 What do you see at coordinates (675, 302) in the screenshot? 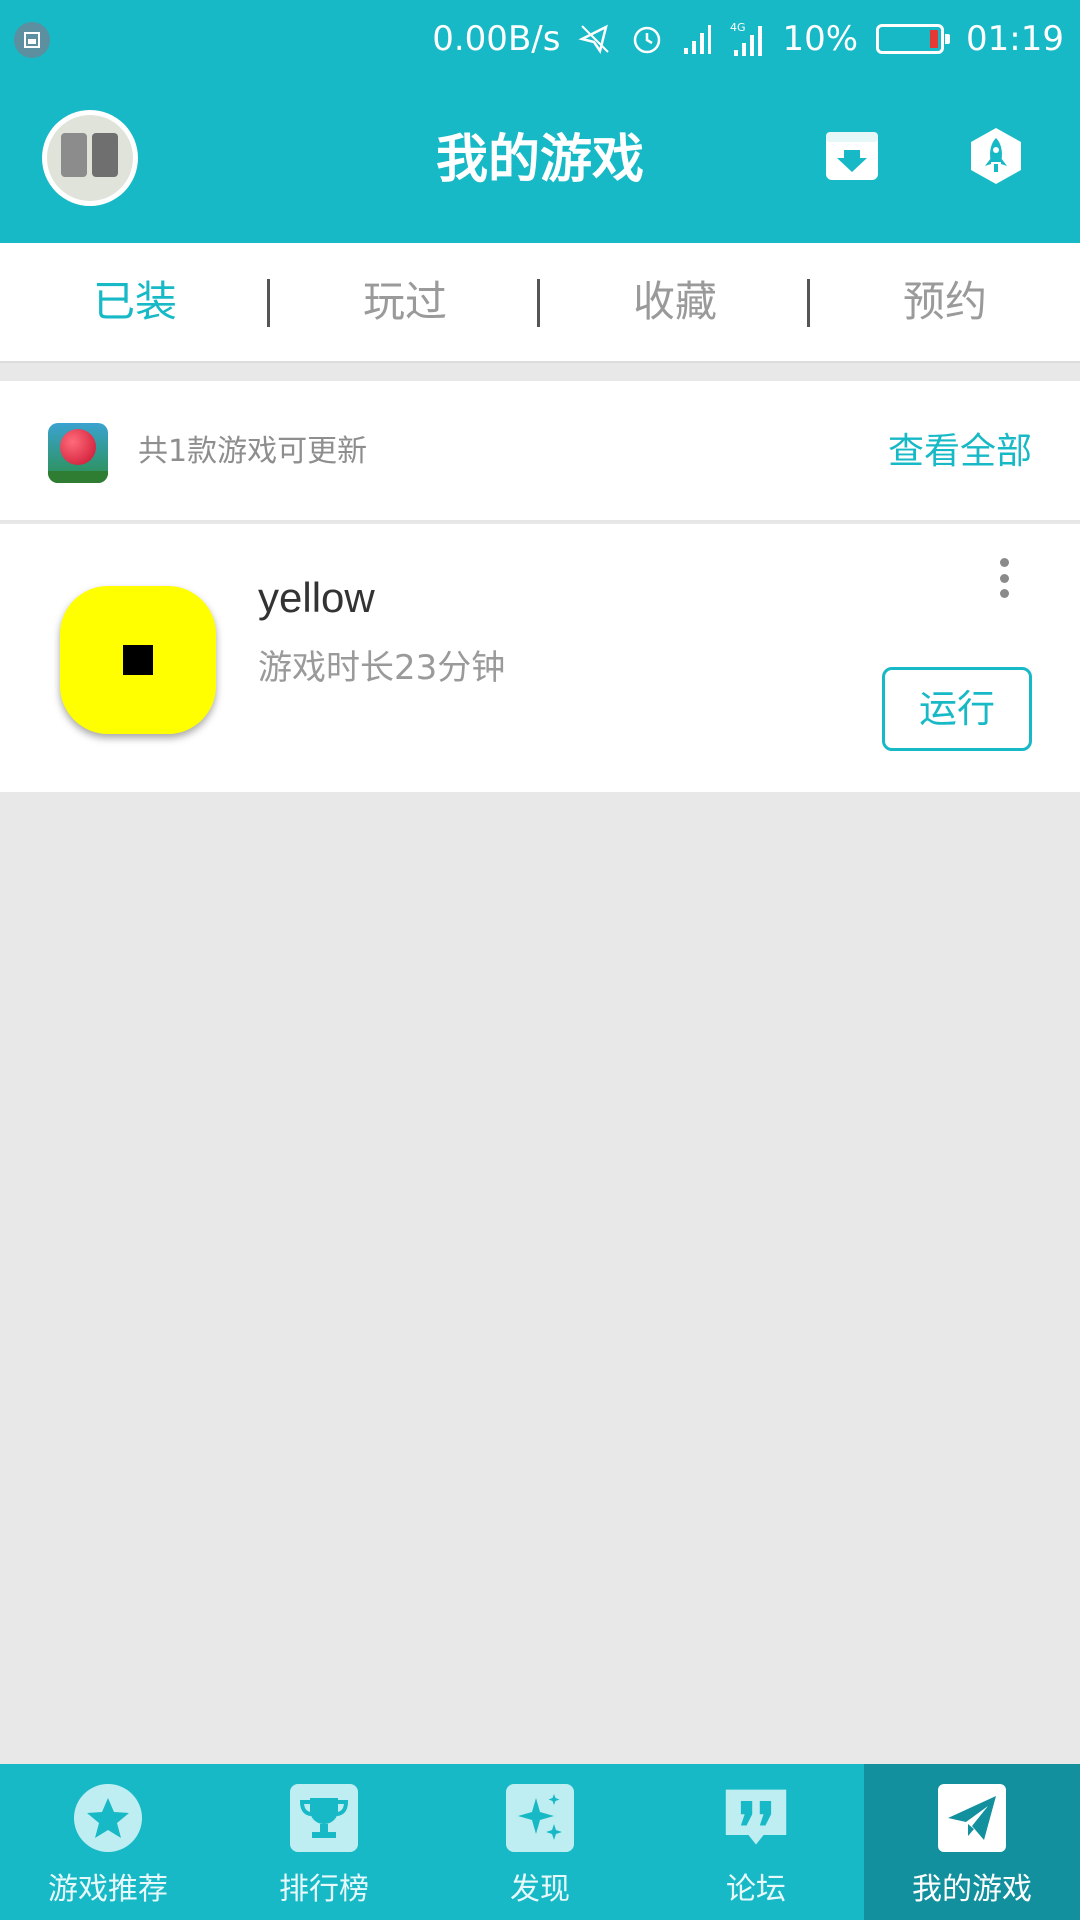
I see `tab-favorites: 收藏` at bounding box center [675, 302].